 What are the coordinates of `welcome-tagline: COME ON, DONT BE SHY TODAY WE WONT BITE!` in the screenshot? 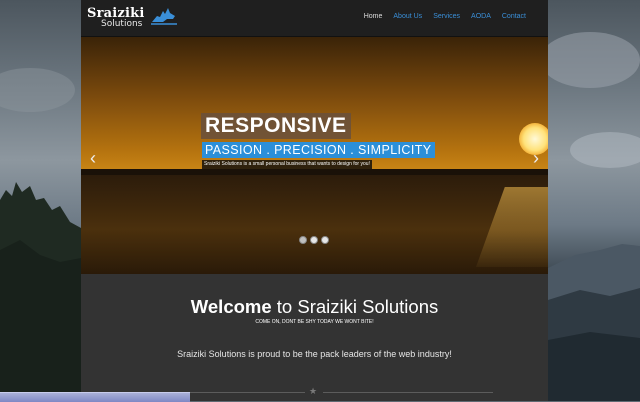 It's located at (314, 322).